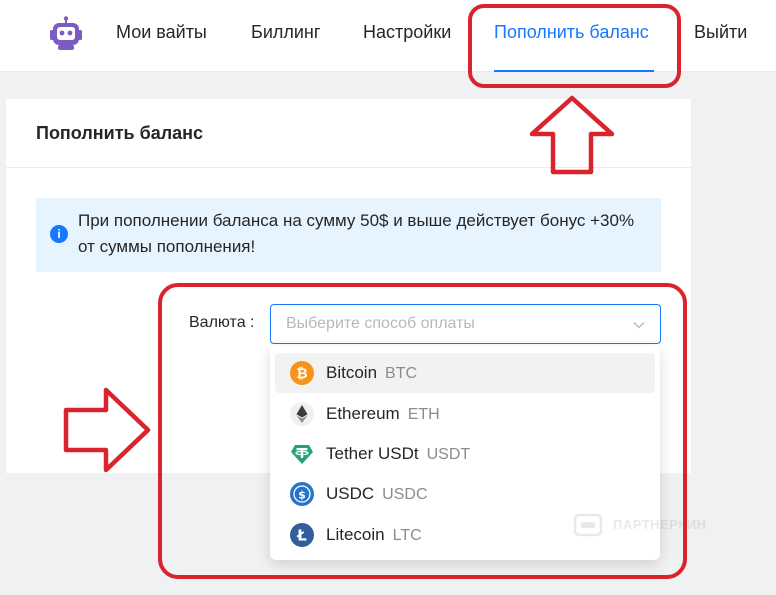  Describe the element at coordinates (285, 32) in the screenshot. I see `nav-billing: Биллинг` at that location.